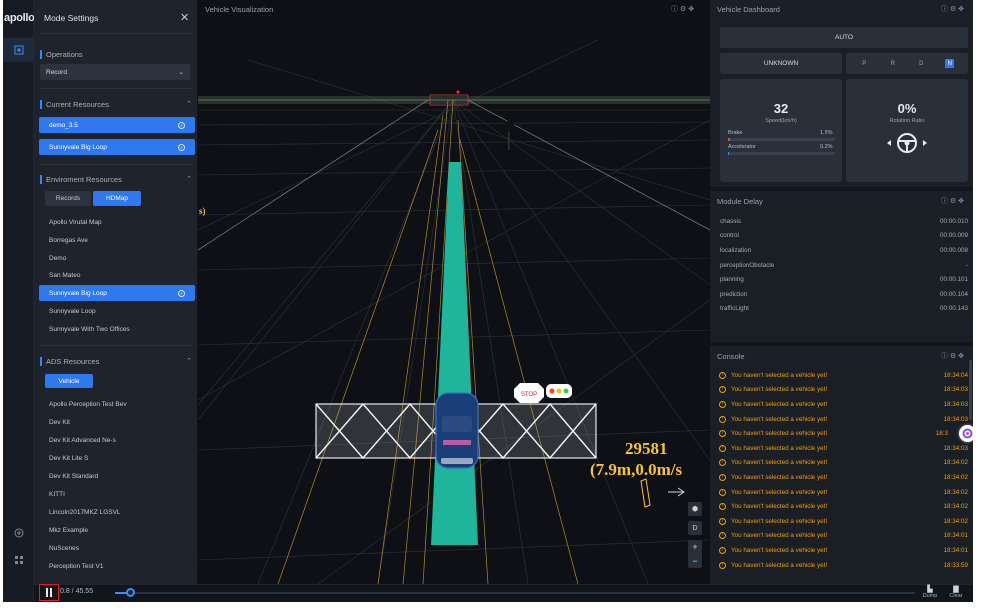 The image size is (982, 610). I want to click on hdmap-item: Sunnyvale Loop, so click(117, 311).